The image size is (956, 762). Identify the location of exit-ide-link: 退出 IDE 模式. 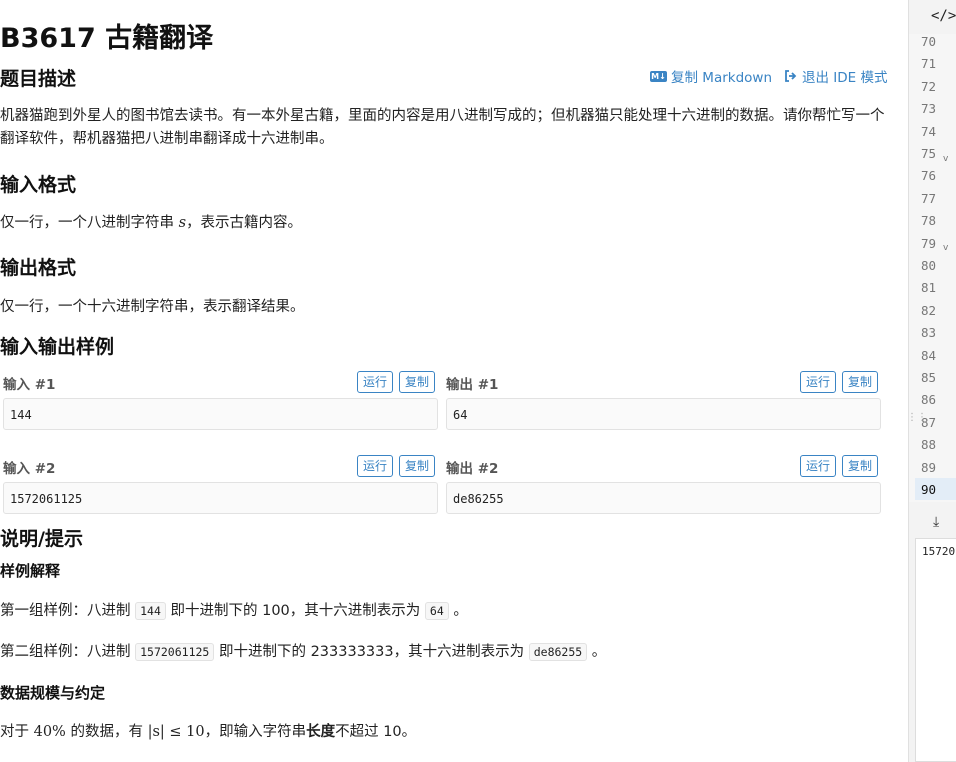
(836, 76).